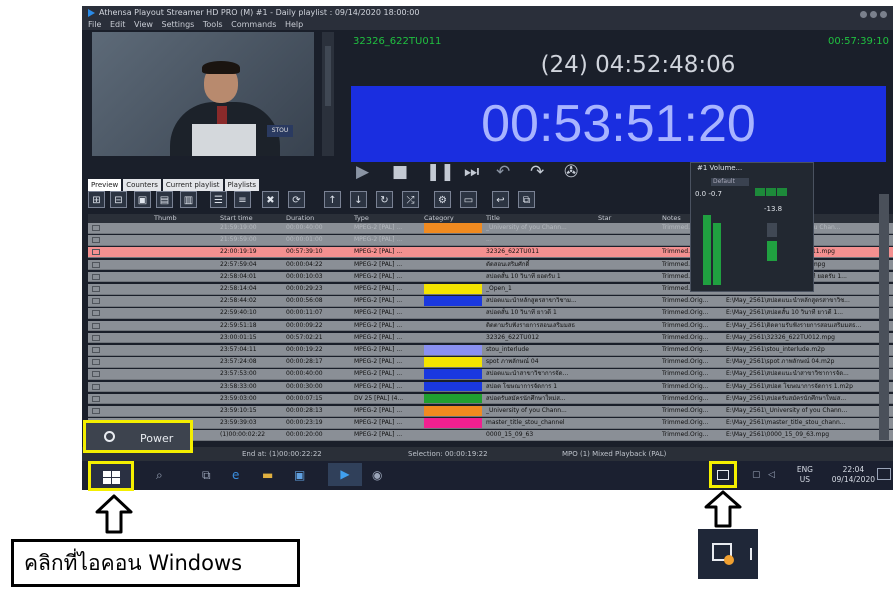 This screenshot has width=893, height=594. I want to click on new-icon: ⊞, so click(96, 199).